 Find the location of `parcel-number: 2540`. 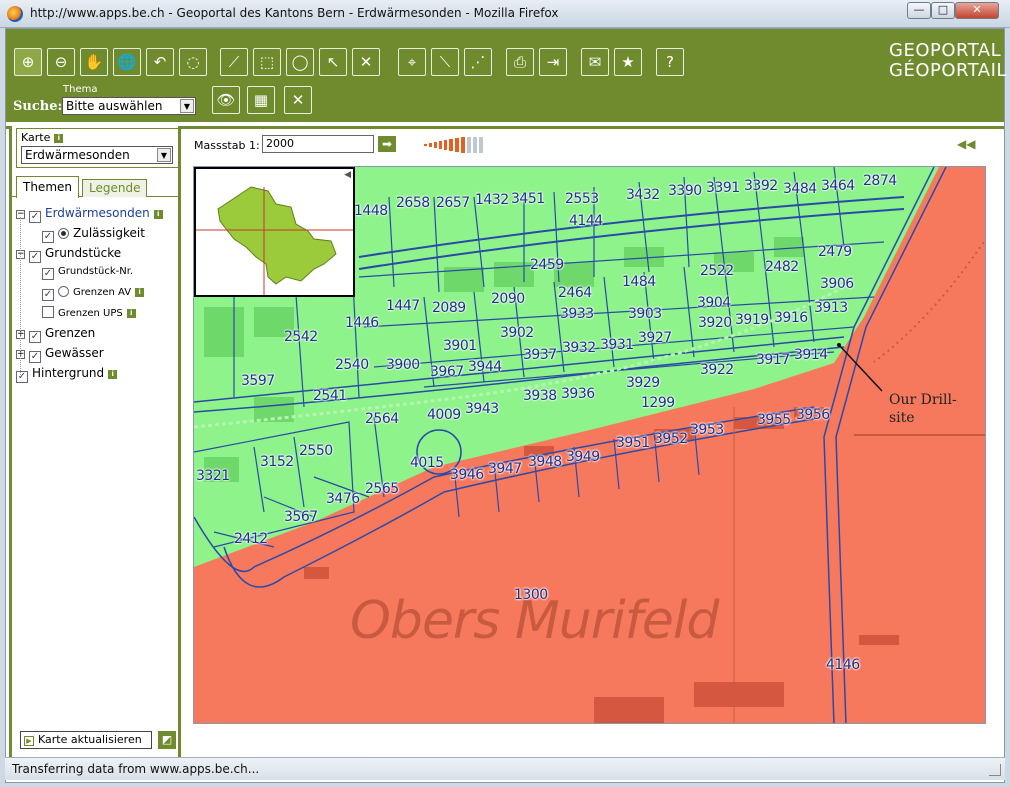

parcel-number: 2540 is located at coordinates (352, 365).